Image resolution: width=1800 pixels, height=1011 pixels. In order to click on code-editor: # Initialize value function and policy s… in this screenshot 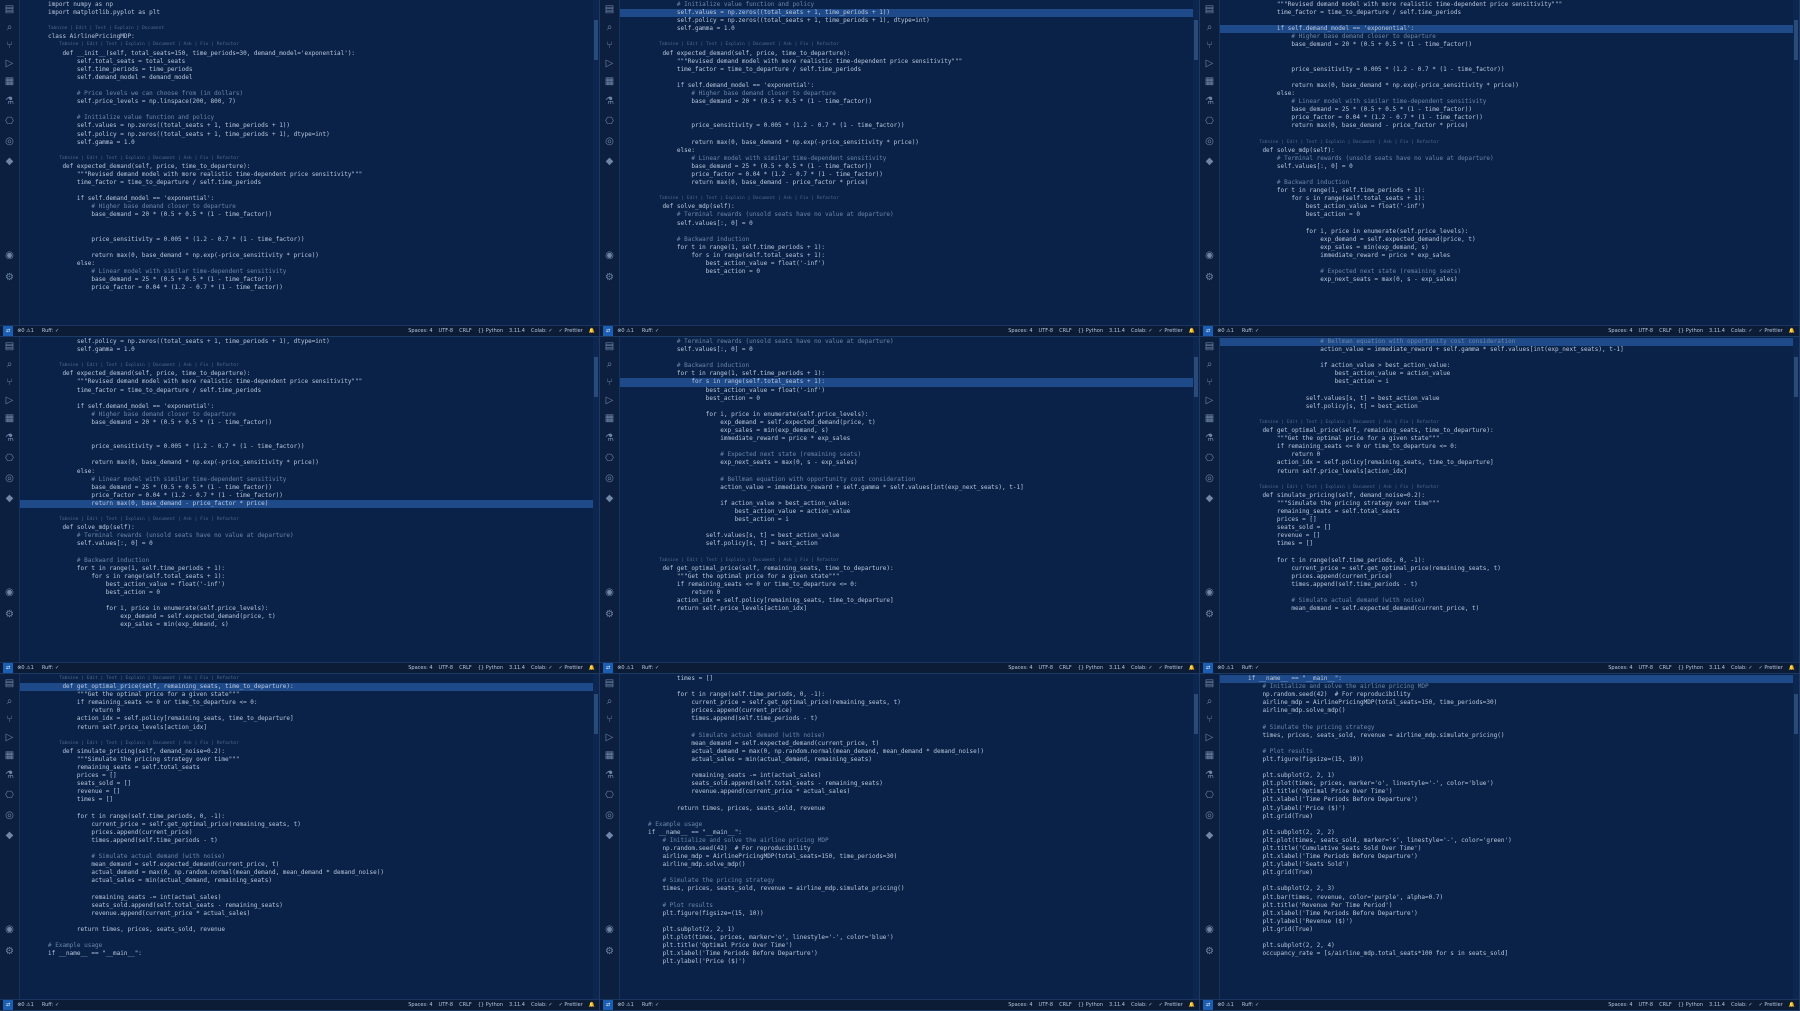, I will do `click(906, 163)`.